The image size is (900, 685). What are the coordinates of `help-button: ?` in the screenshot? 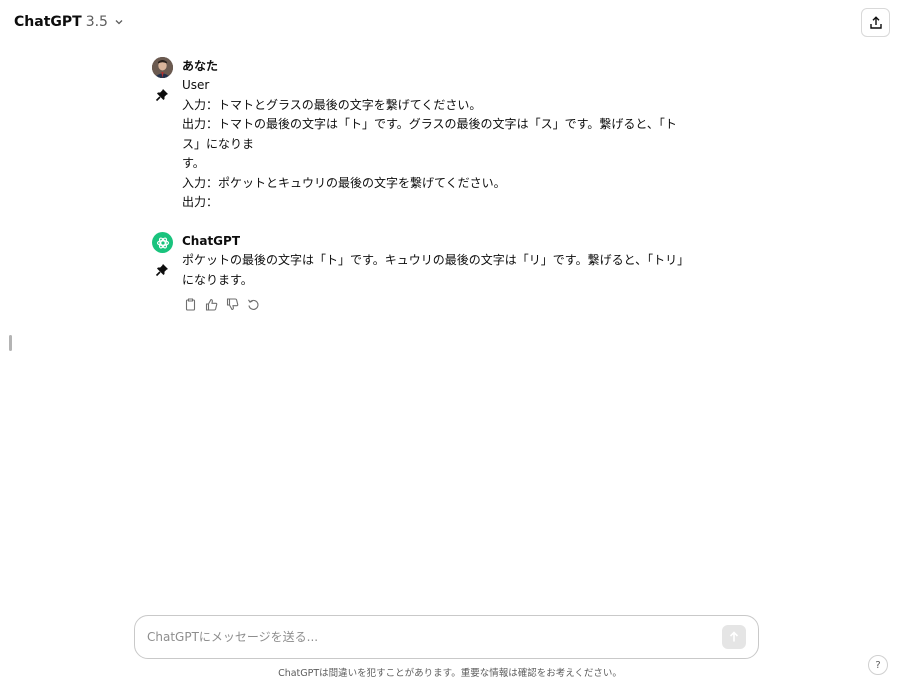 It's located at (878, 665).